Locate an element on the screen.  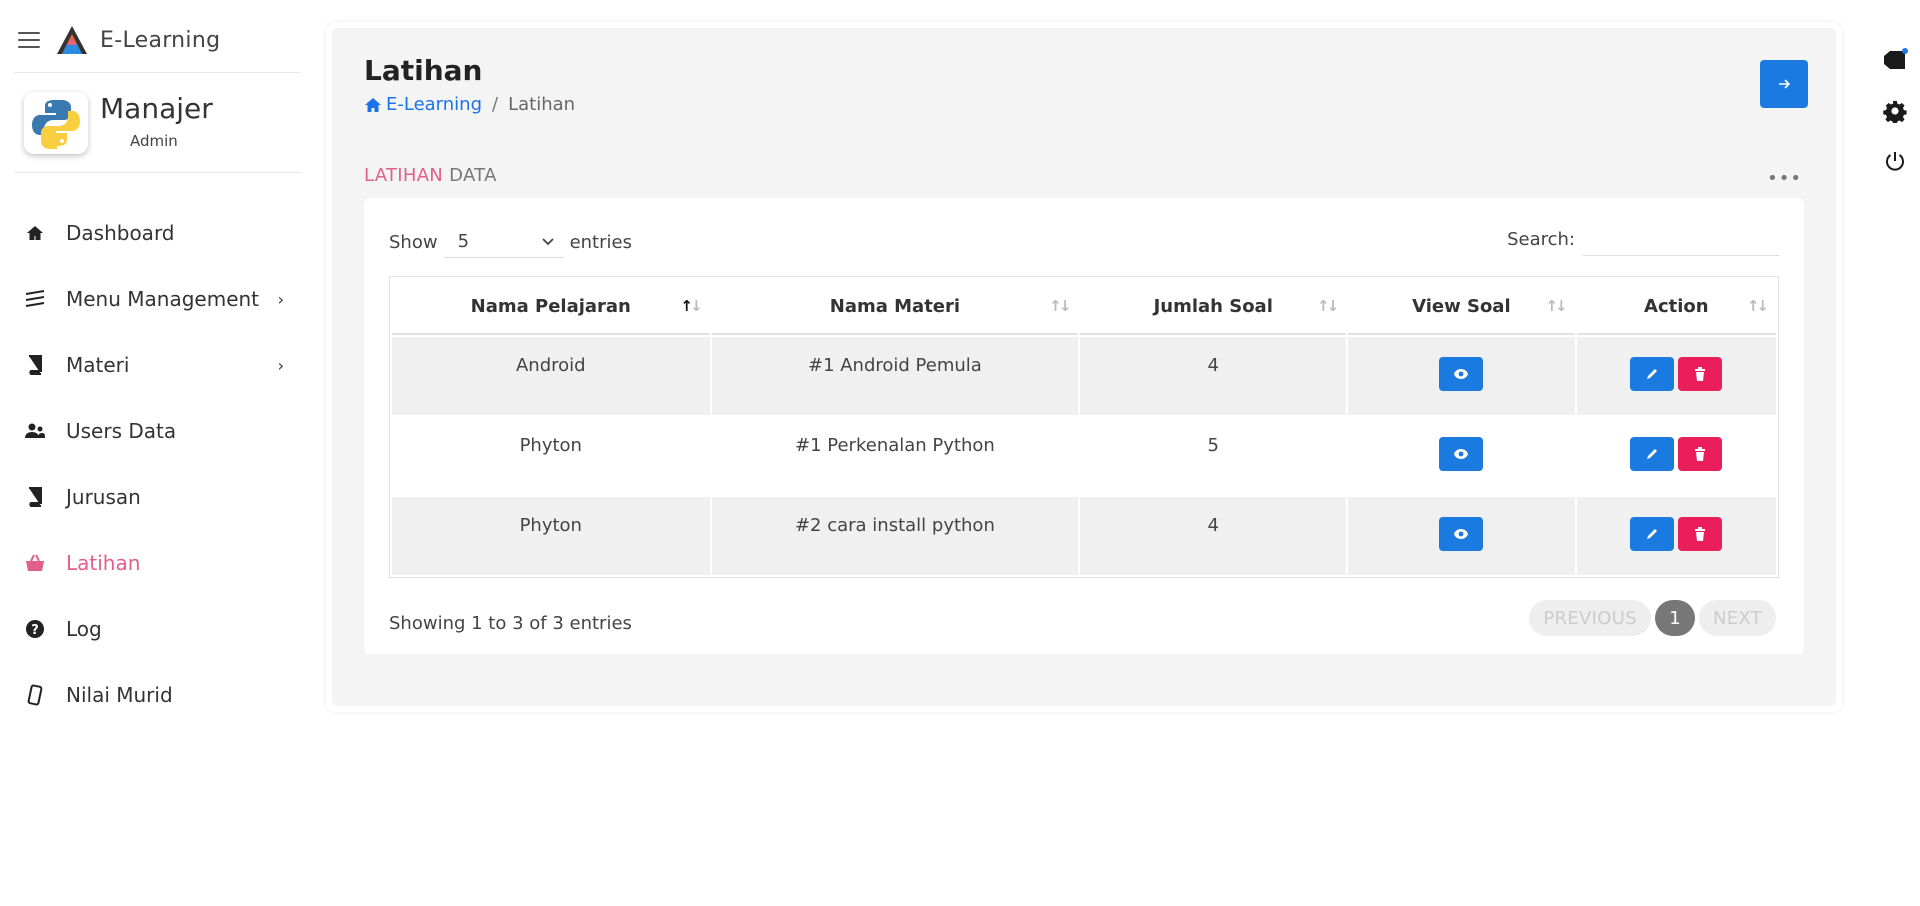
search-input is located at coordinates (1681, 239).